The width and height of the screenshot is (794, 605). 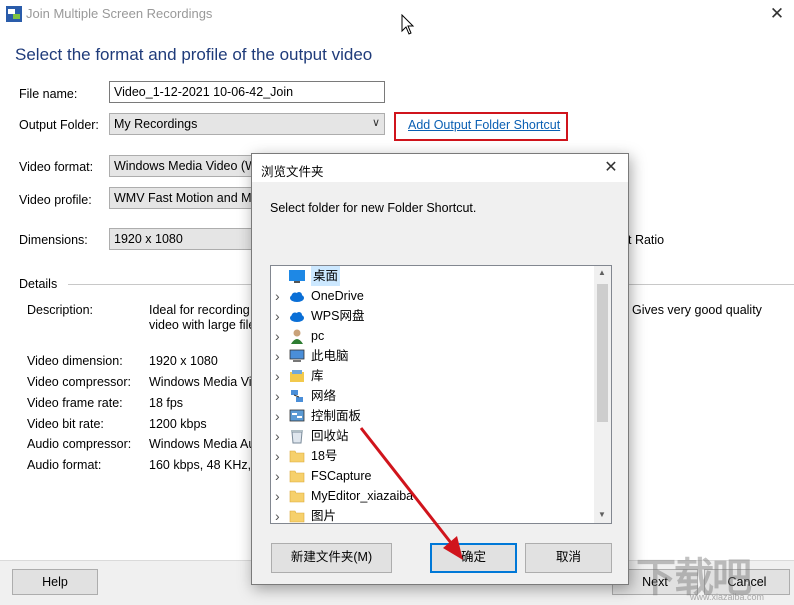 What do you see at coordinates (432, 296) in the screenshot?
I see `tree-item: › OneDrive` at bounding box center [432, 296].